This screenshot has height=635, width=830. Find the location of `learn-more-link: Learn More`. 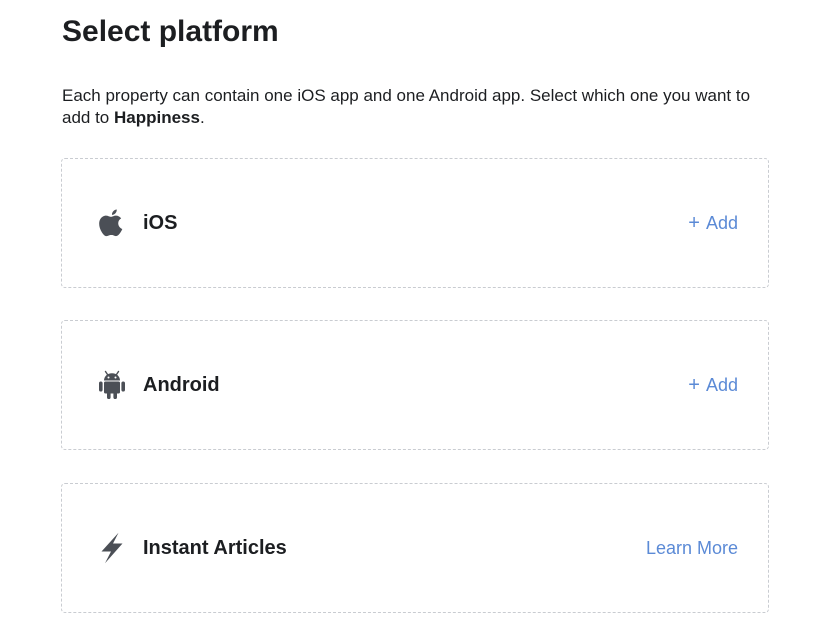

learn-more-link: Learn More is located at coordinates (692, 548).